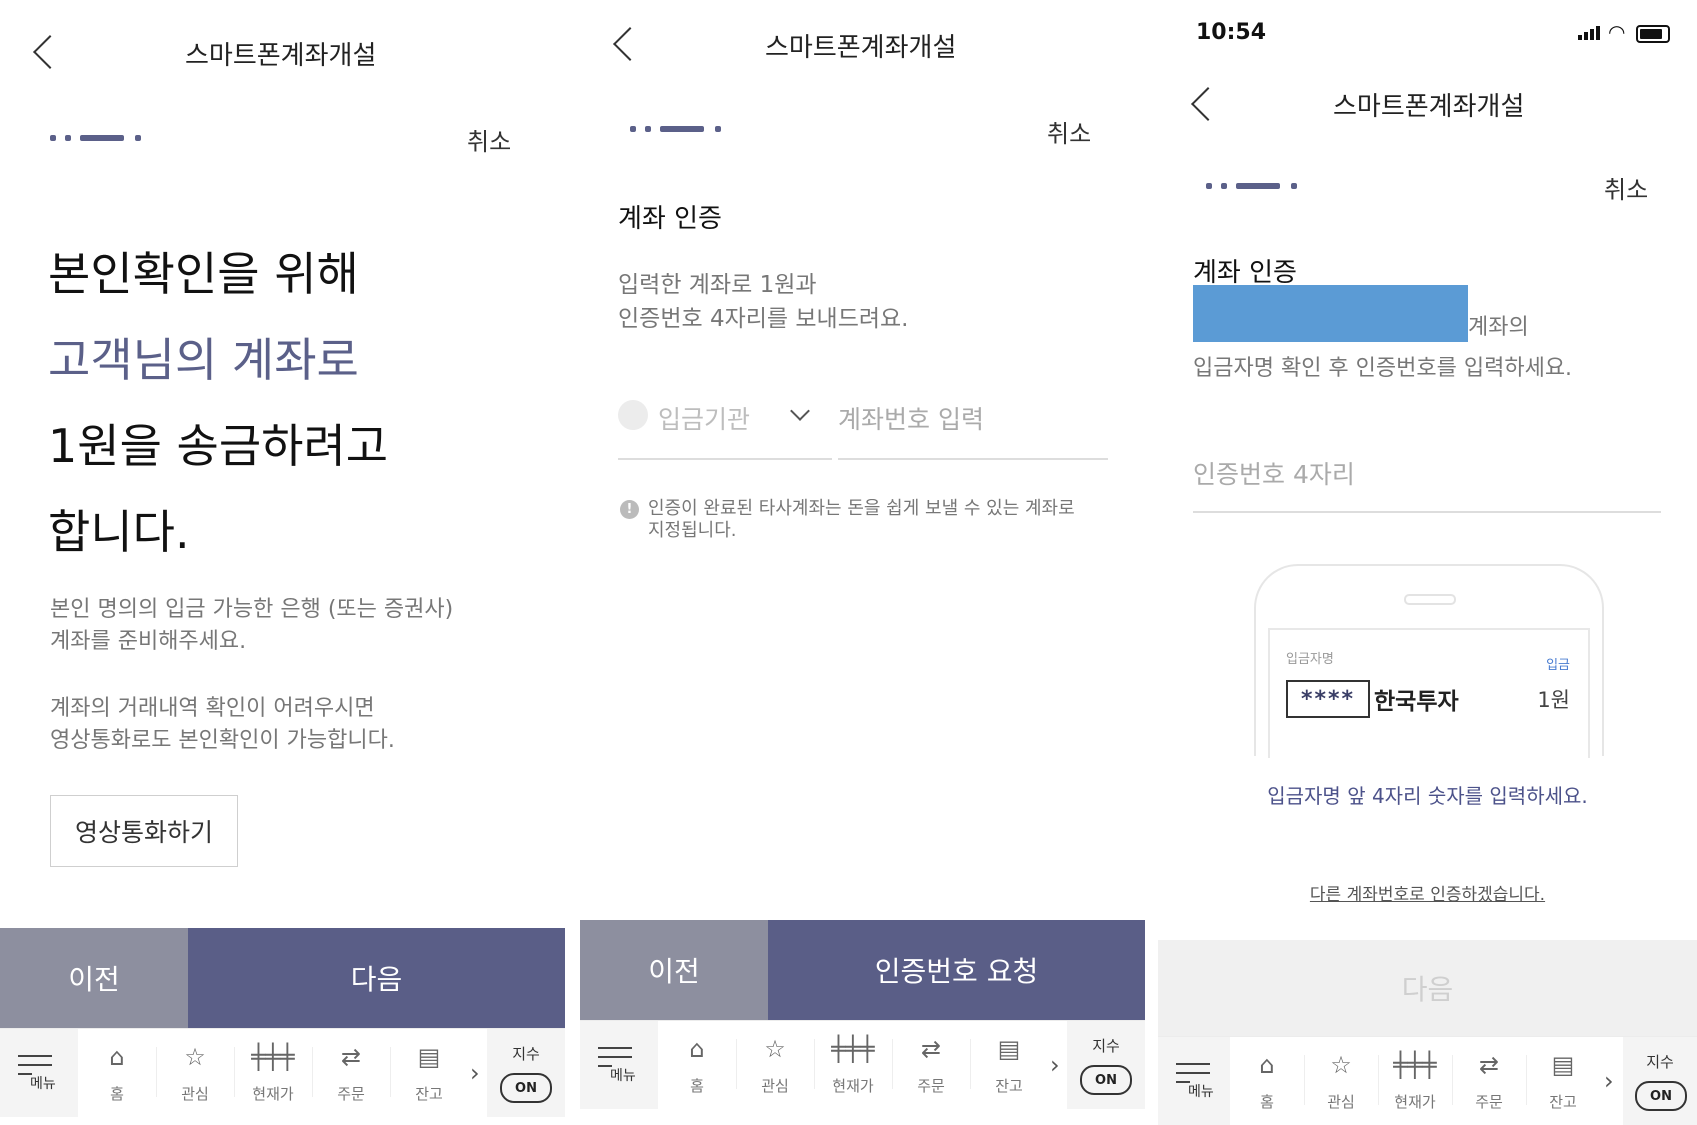 The image size is (1697, 1125). I want to click on video-call-info-text: 계좌의 거래내역 확인이 어려우시면 영상통화로도 본인확인이 가능합니다., so click(222, 725).